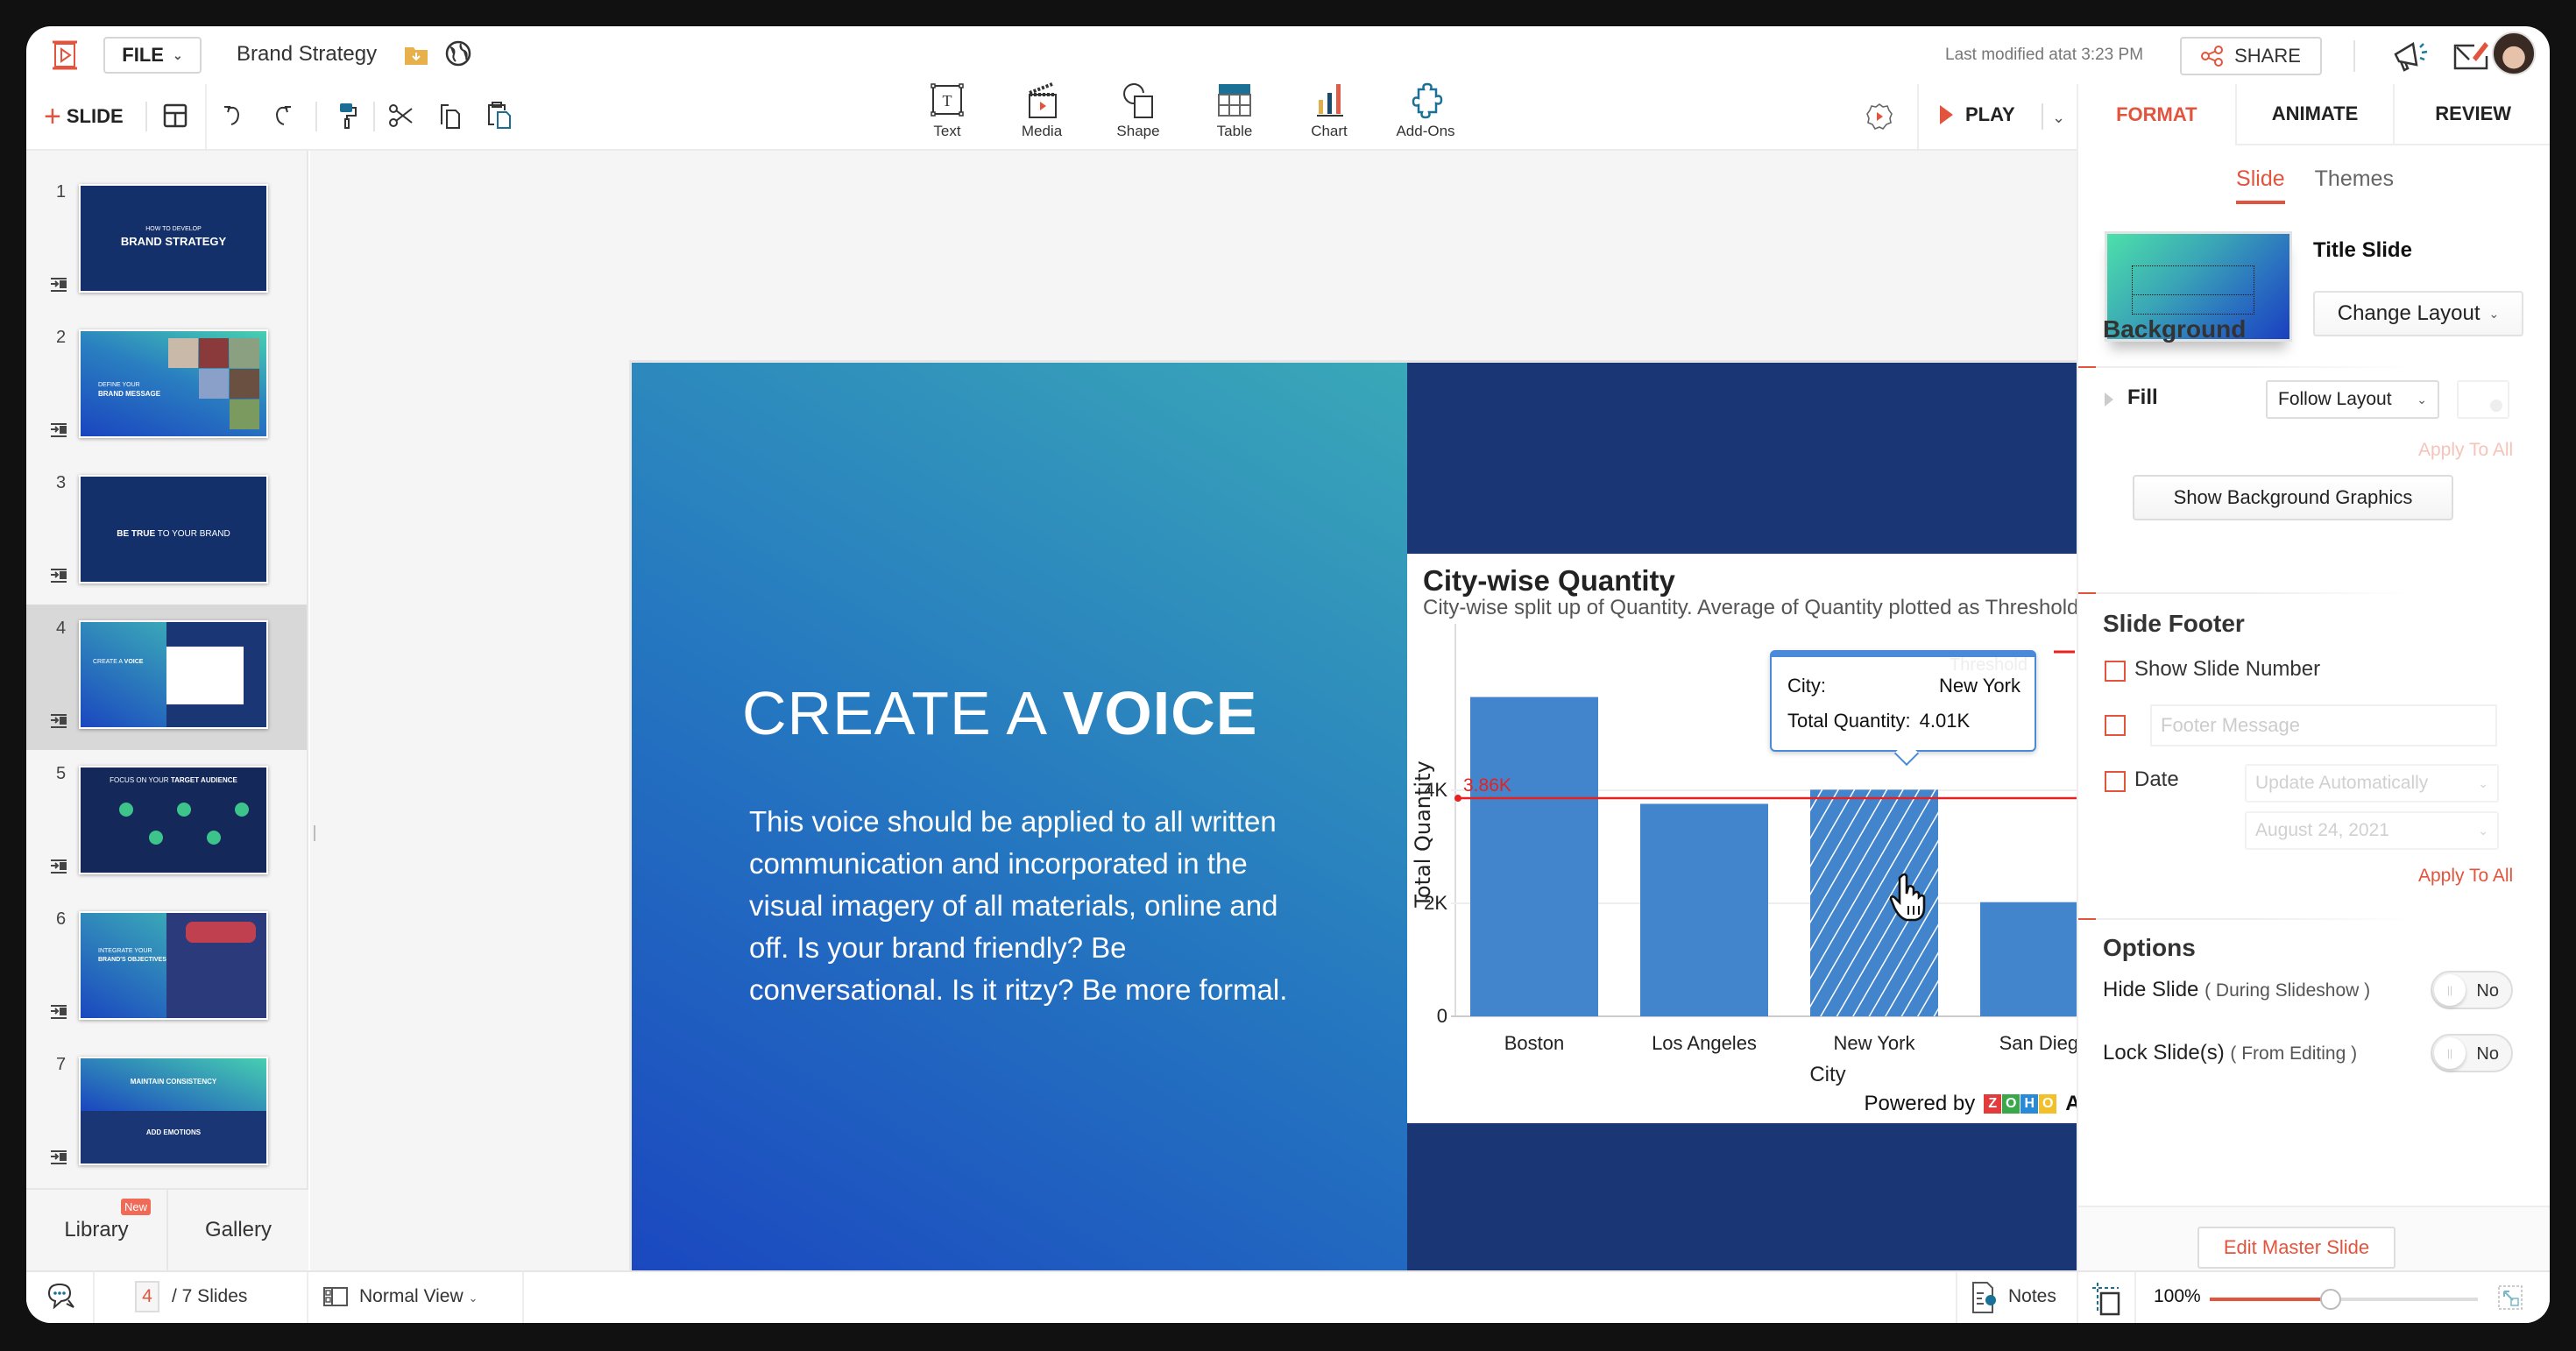 This screenshot has height=1351, width=2576. Describe the element at coordinates (61, 919) in the screenshot. I see `slide-number: 6` at that location.